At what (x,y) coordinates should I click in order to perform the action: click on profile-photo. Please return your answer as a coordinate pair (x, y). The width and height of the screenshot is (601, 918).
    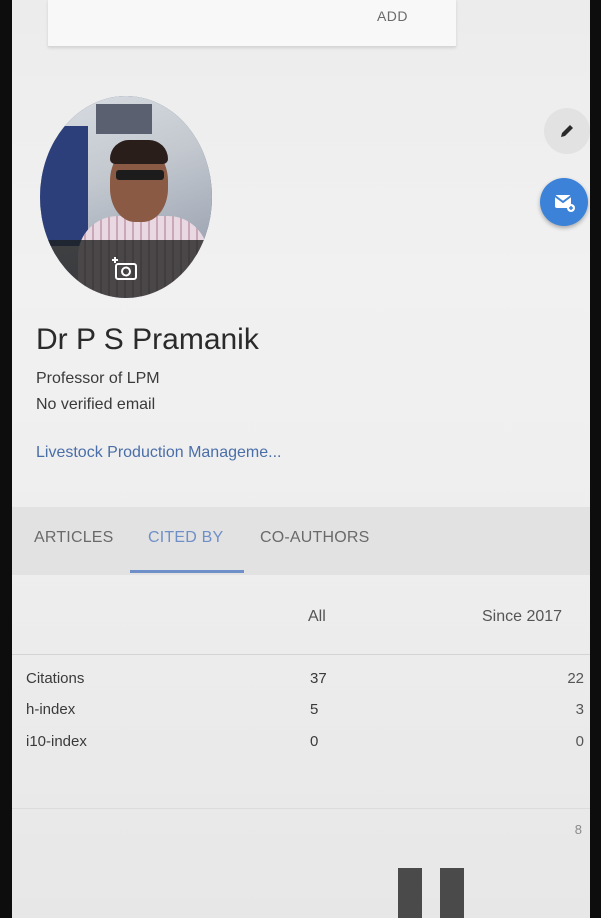
    Looking at the image, I should click on (126, 197).